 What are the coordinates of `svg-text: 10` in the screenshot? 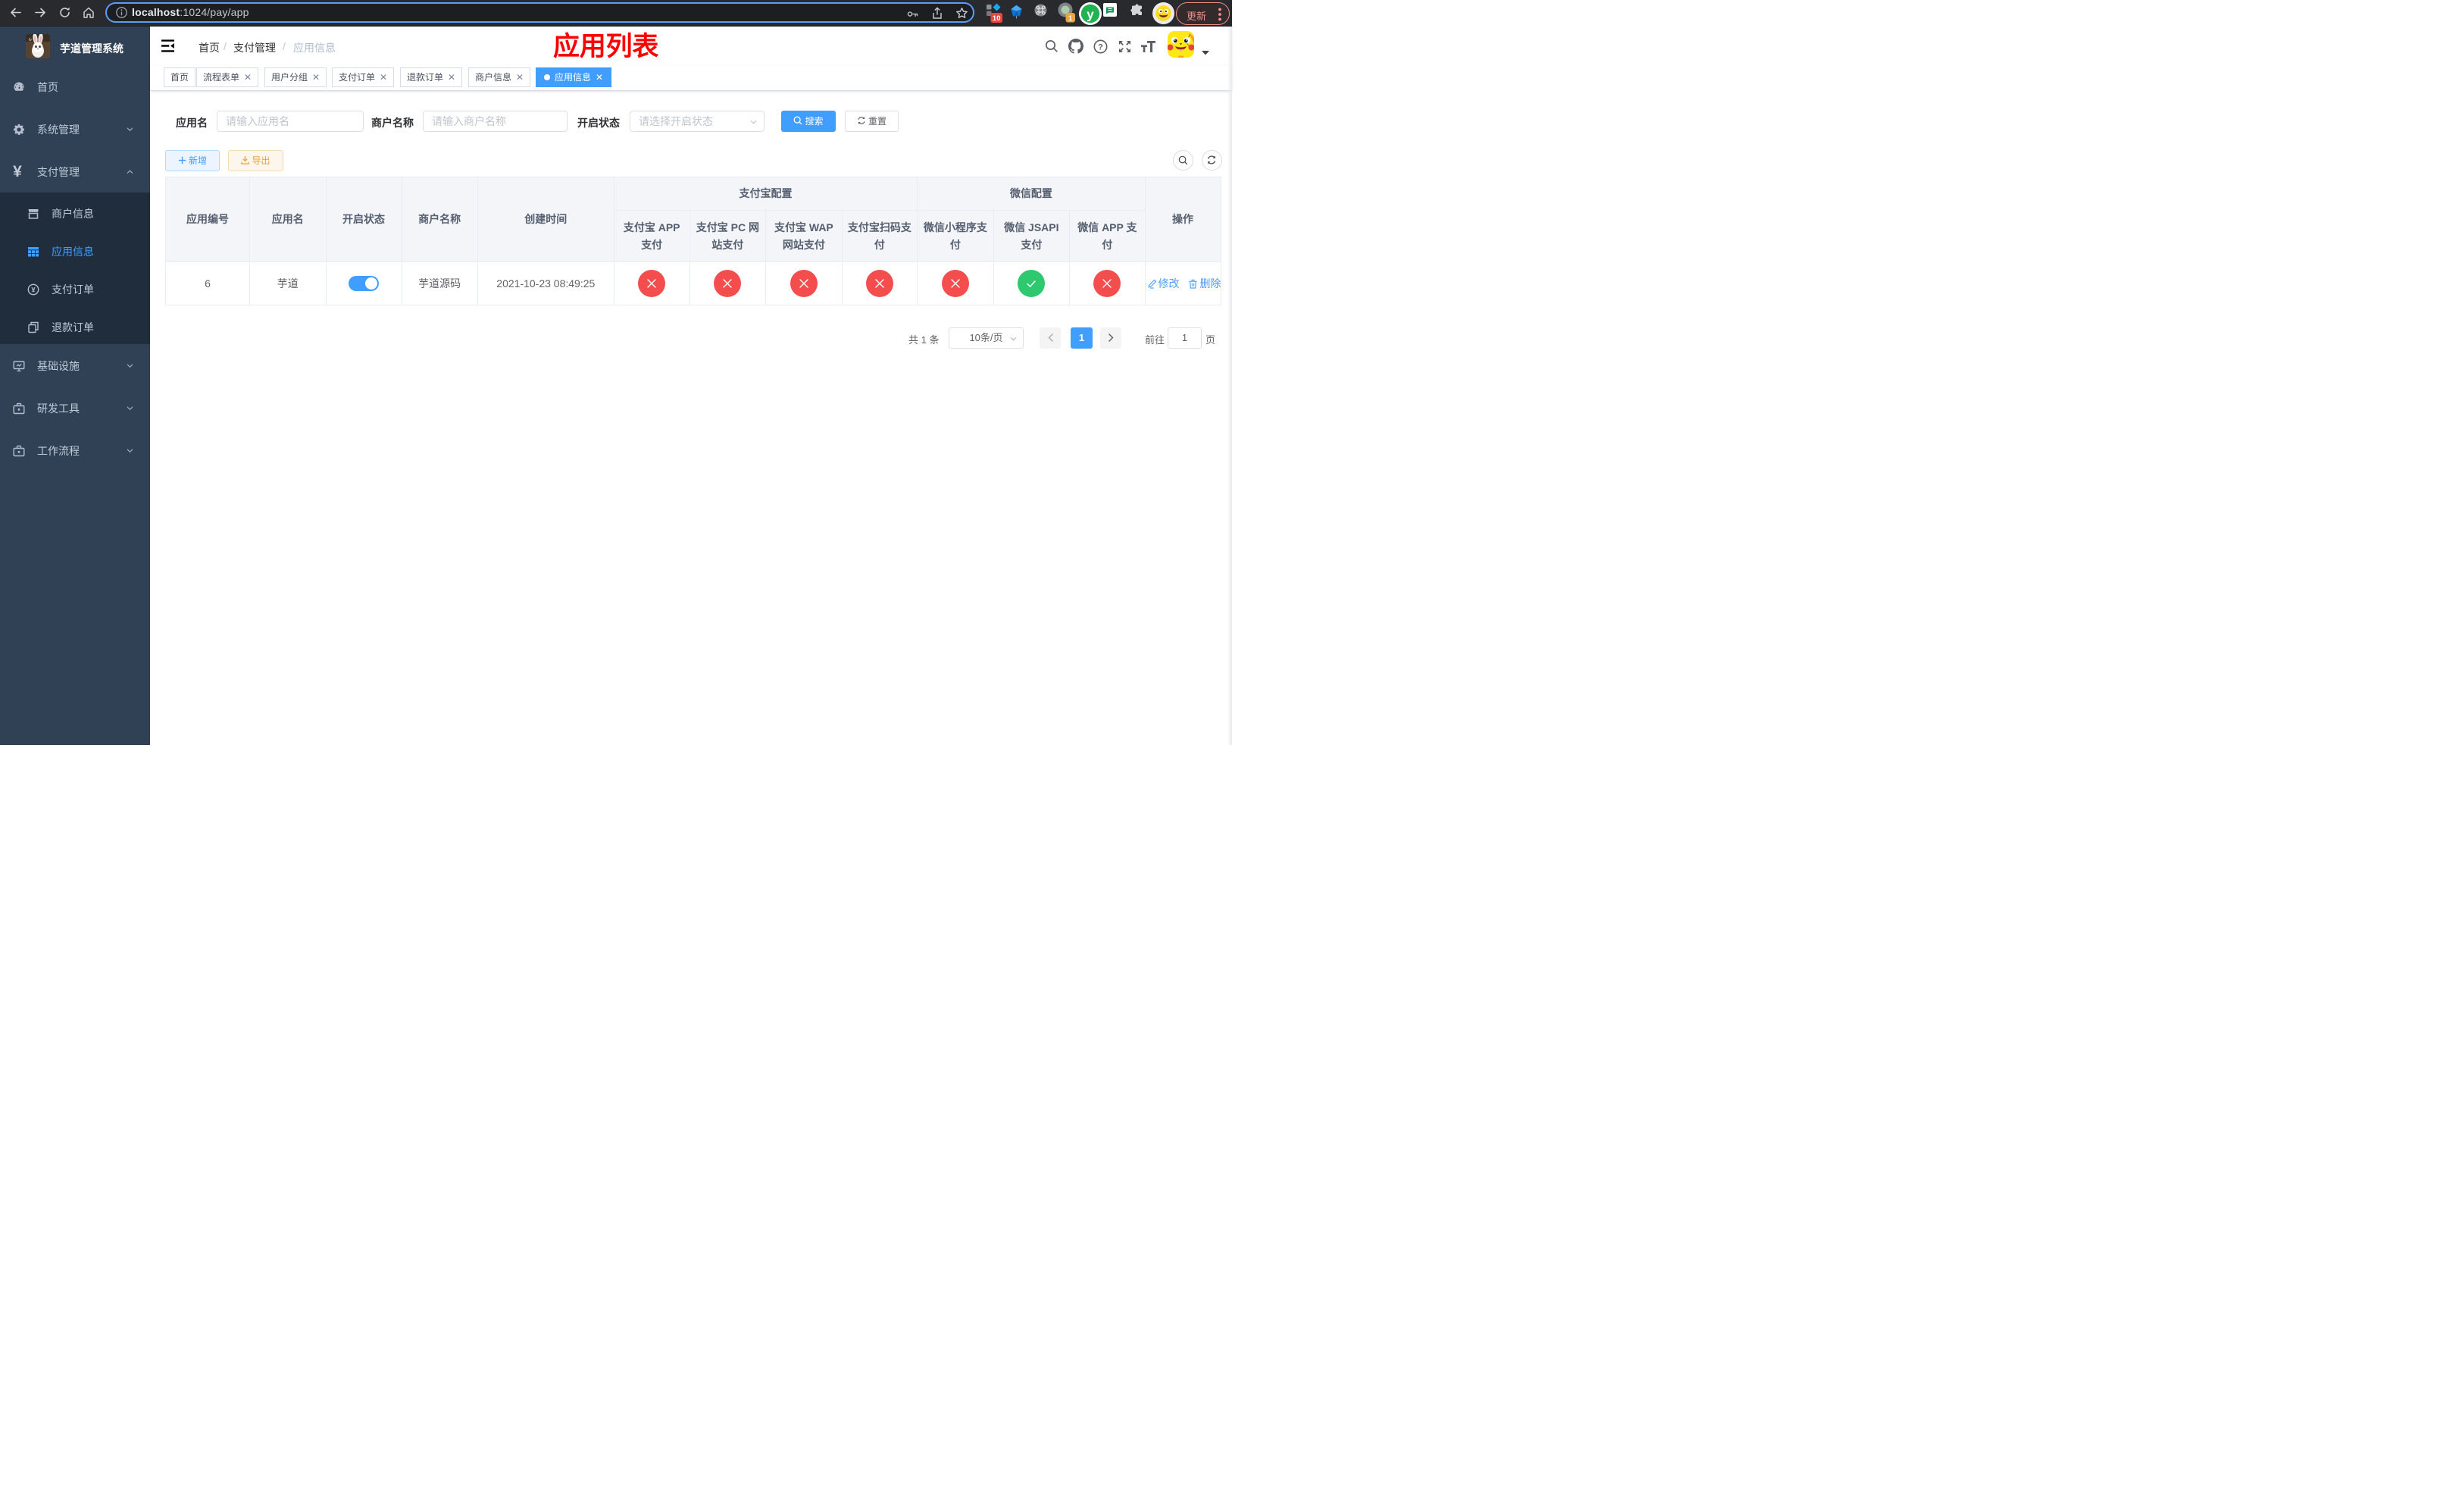 It's located at (997, 18).